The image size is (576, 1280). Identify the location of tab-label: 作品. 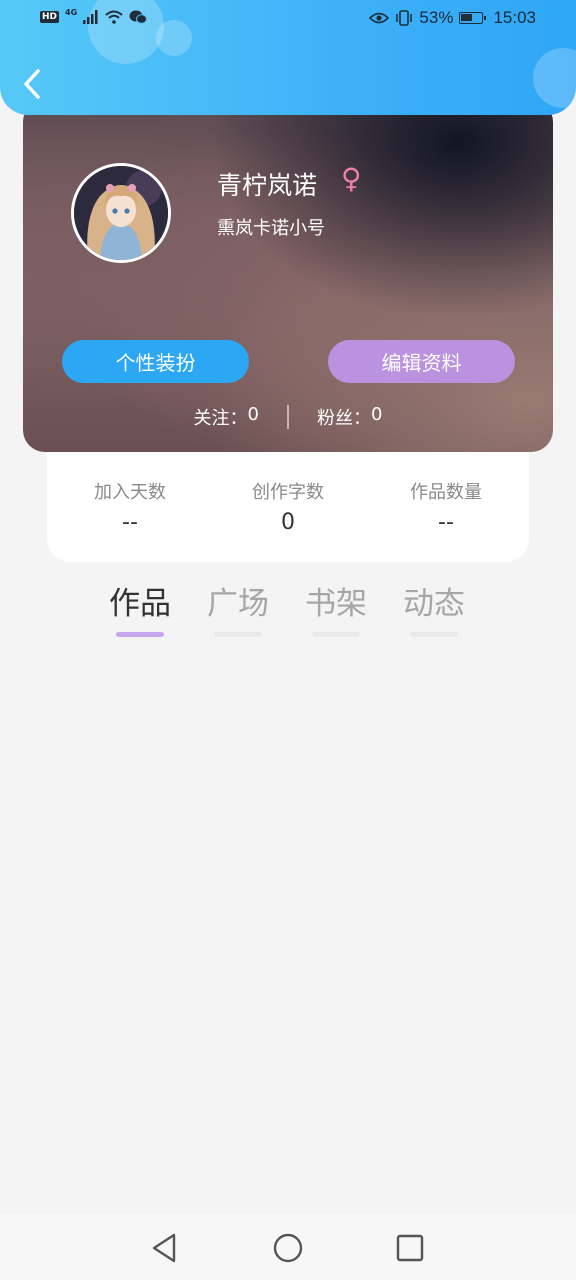
(140, 604).